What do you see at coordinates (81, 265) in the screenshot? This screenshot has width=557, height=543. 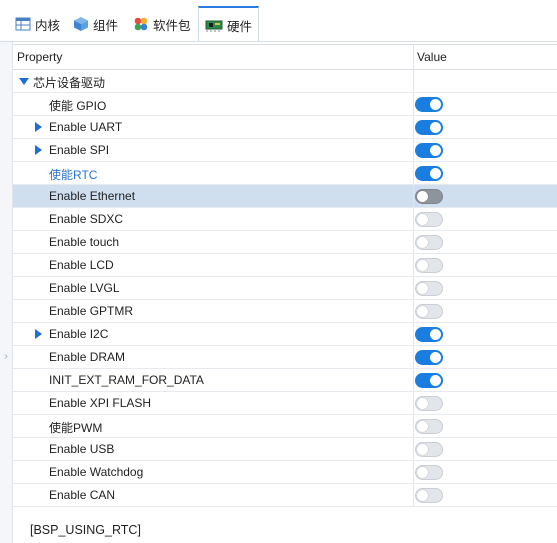 I see `property-label: Enable LCD` at bounding box center [81, 265].